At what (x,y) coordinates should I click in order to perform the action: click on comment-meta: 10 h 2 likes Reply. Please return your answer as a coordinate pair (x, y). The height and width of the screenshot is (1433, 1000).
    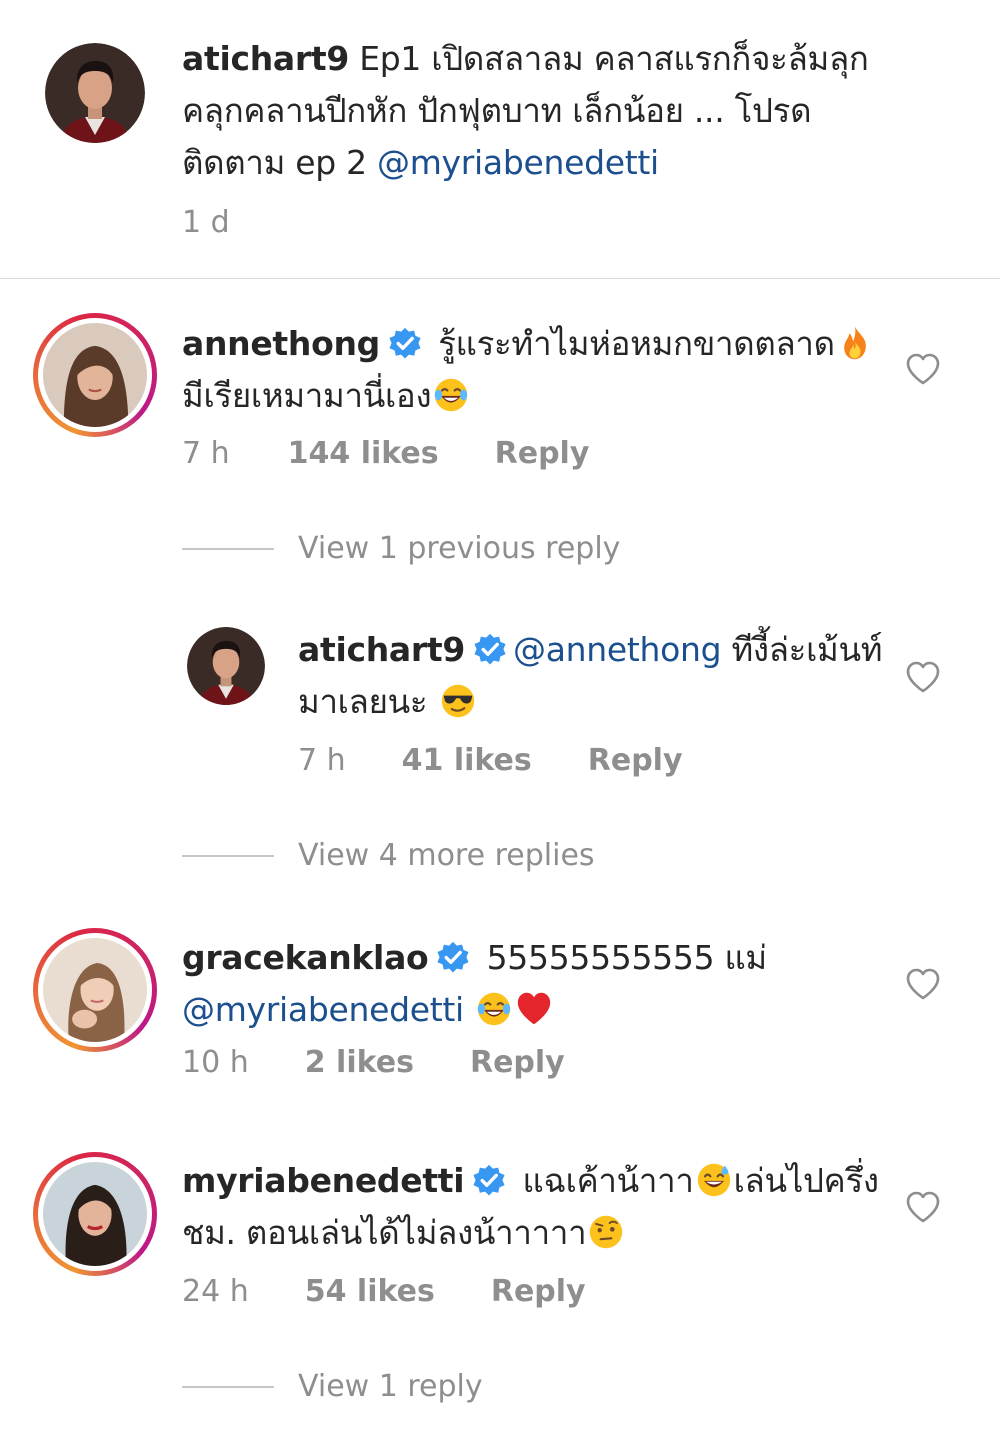
    Looking at the image, I should click on (373, 1062).